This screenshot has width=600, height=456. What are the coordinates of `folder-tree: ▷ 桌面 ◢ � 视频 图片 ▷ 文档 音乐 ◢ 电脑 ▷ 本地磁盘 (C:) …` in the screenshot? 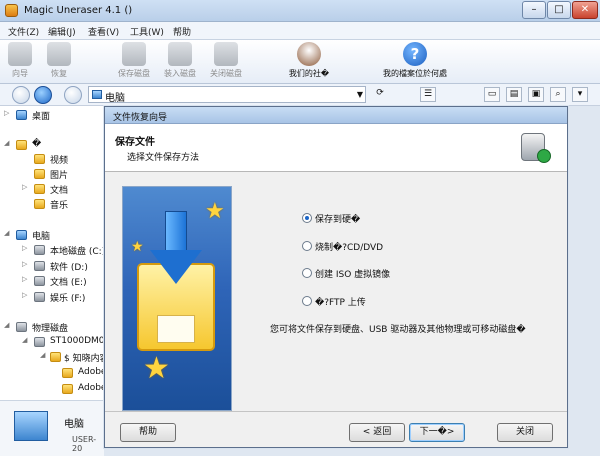 It's located at (58, 253).